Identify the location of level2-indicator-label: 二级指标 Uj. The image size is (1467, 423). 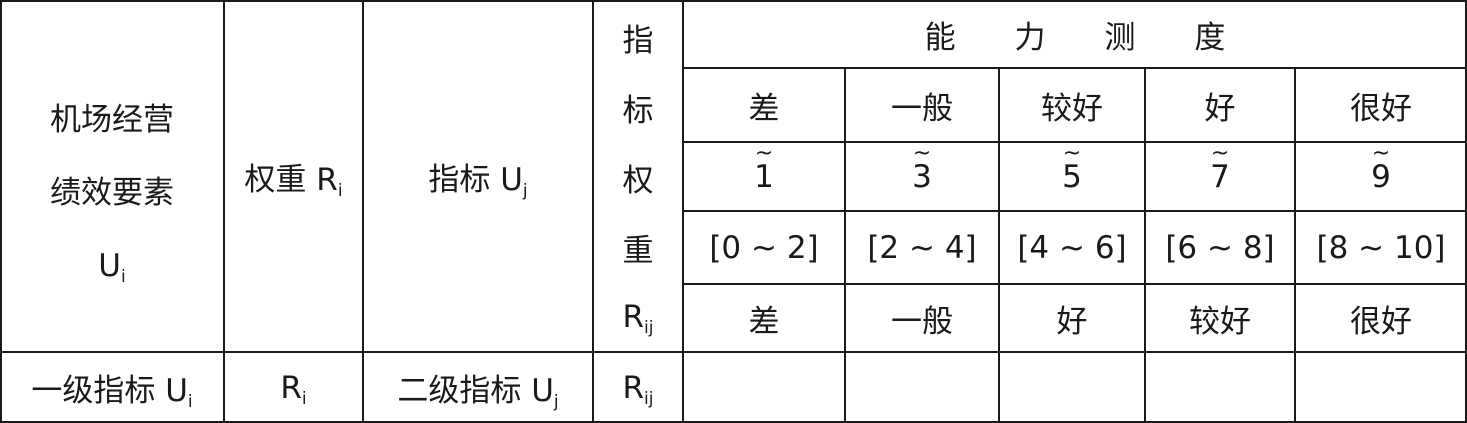
(478, 392).